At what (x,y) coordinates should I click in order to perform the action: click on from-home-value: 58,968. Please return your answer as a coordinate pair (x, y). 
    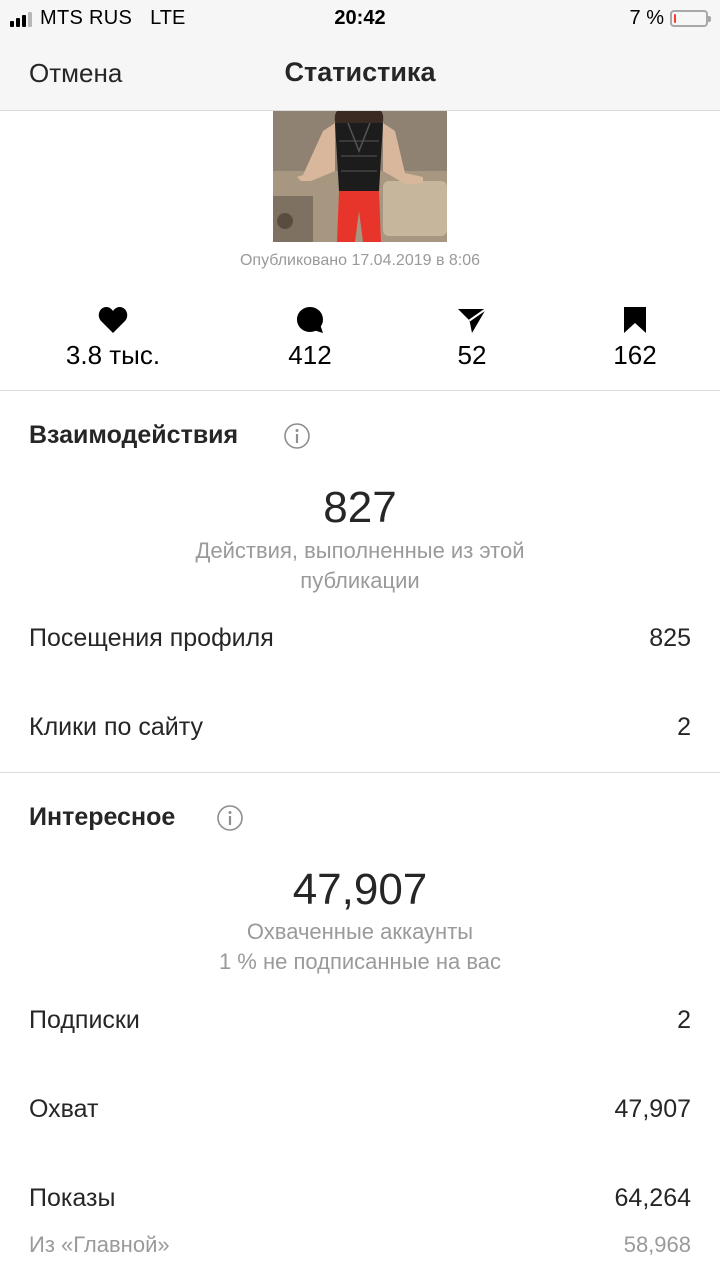
    Looking at the image, I should click on (657, 1244).